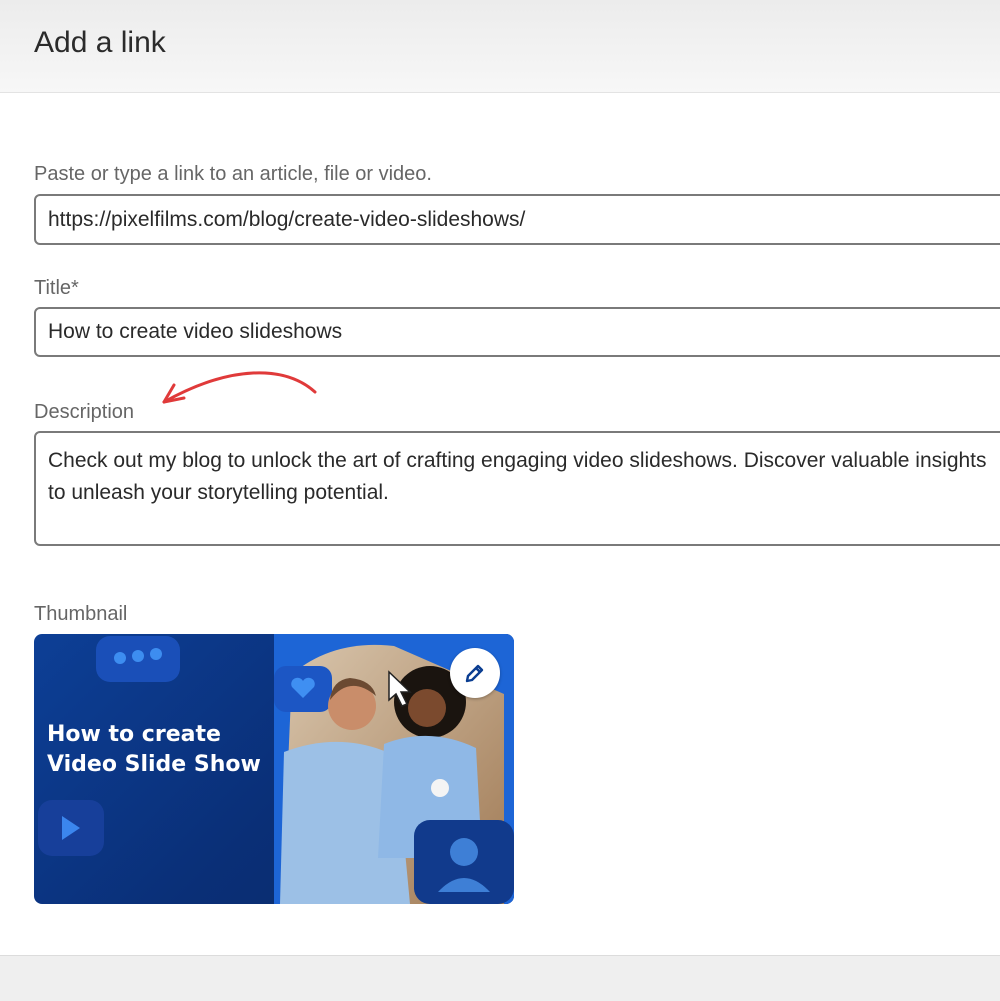  Describe the element at coordinates (239, 387) in the screenshot. I see `annotation-arrow` at that location.